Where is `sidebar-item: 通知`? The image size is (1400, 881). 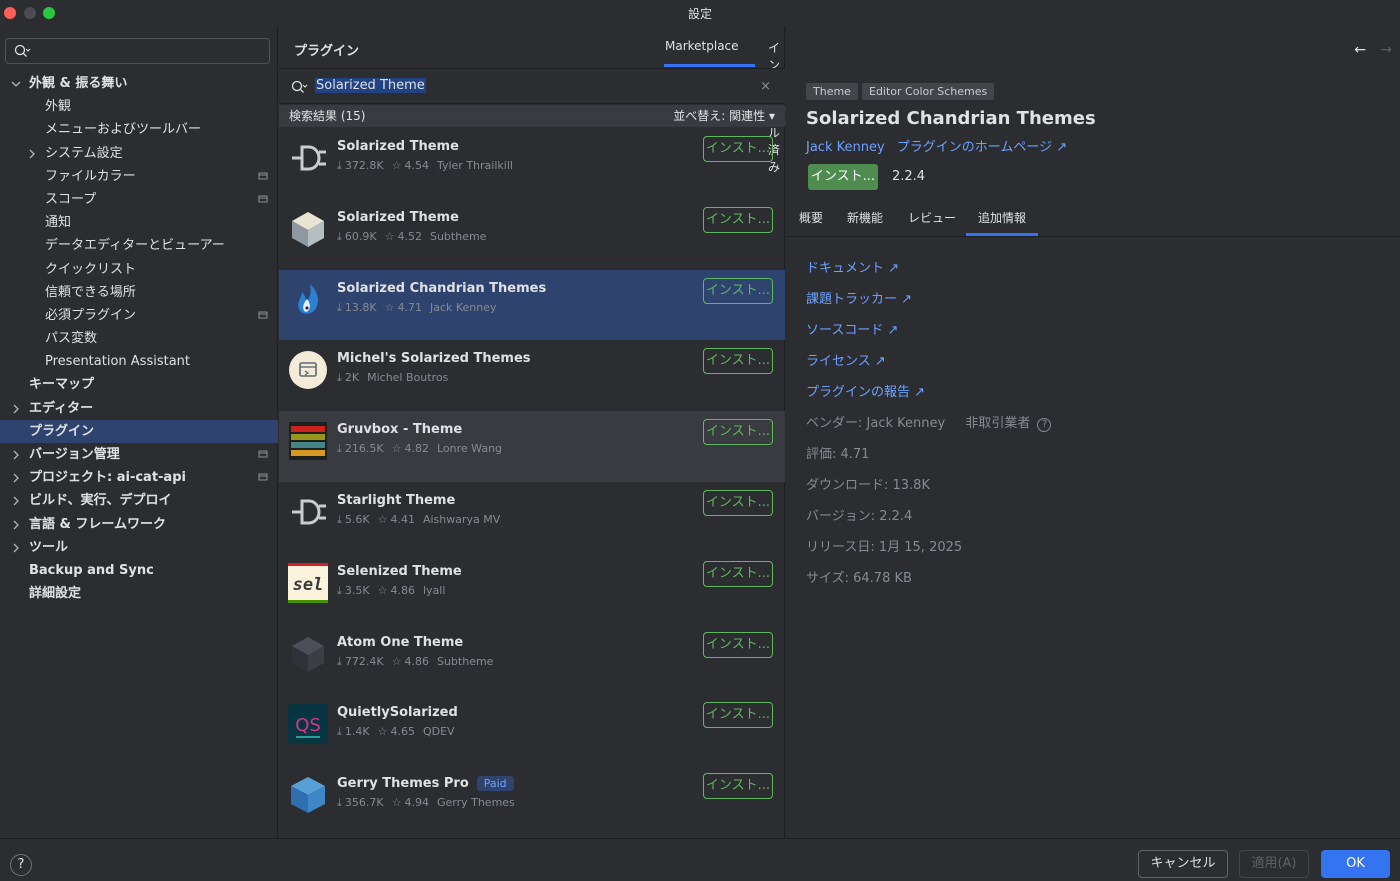 sidebar-item: 通知 is located at coordinates (139, 222).